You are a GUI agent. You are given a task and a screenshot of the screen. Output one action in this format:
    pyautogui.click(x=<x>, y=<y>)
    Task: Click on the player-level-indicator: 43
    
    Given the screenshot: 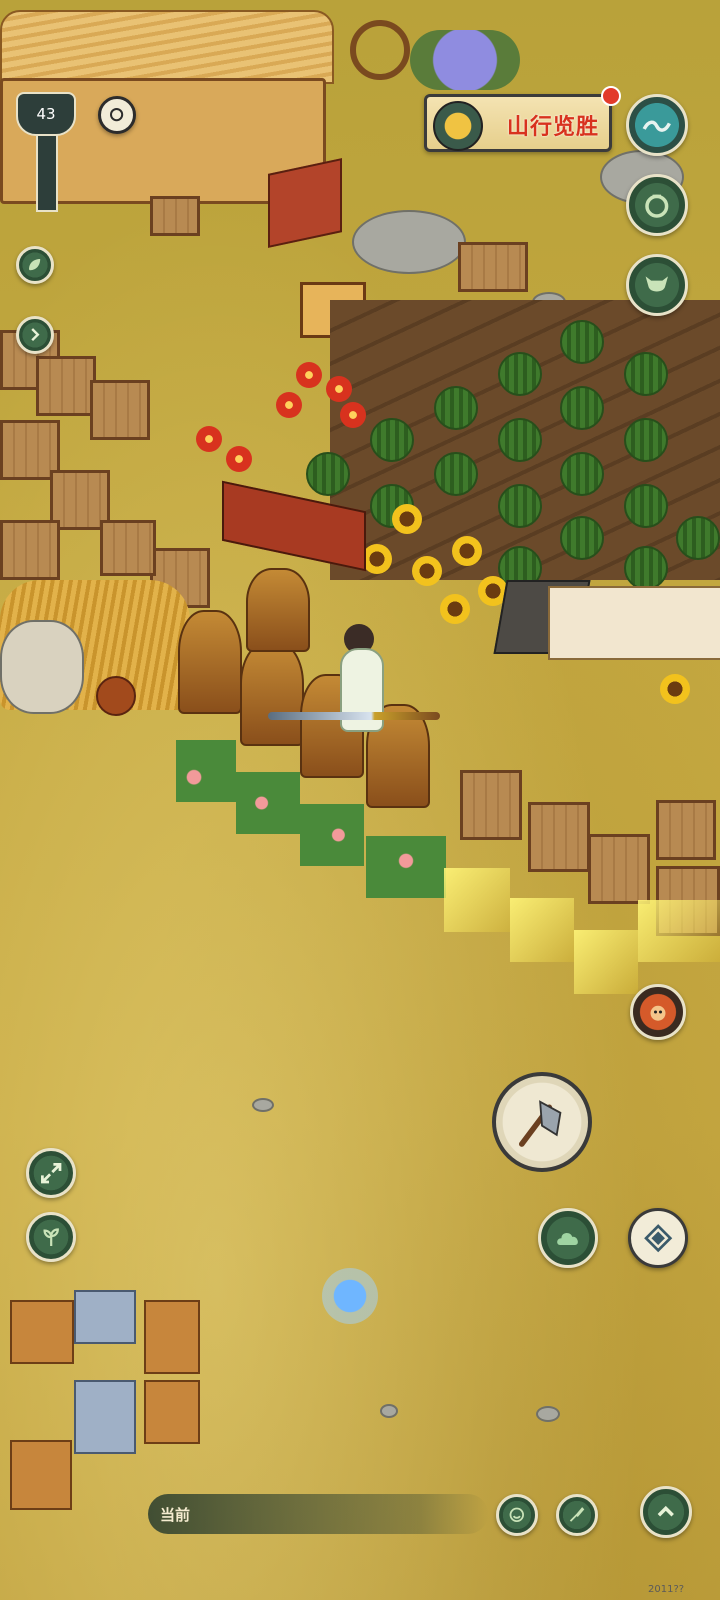 What is the action you would take?
    pyautogui.click(x=46, y=152)
    